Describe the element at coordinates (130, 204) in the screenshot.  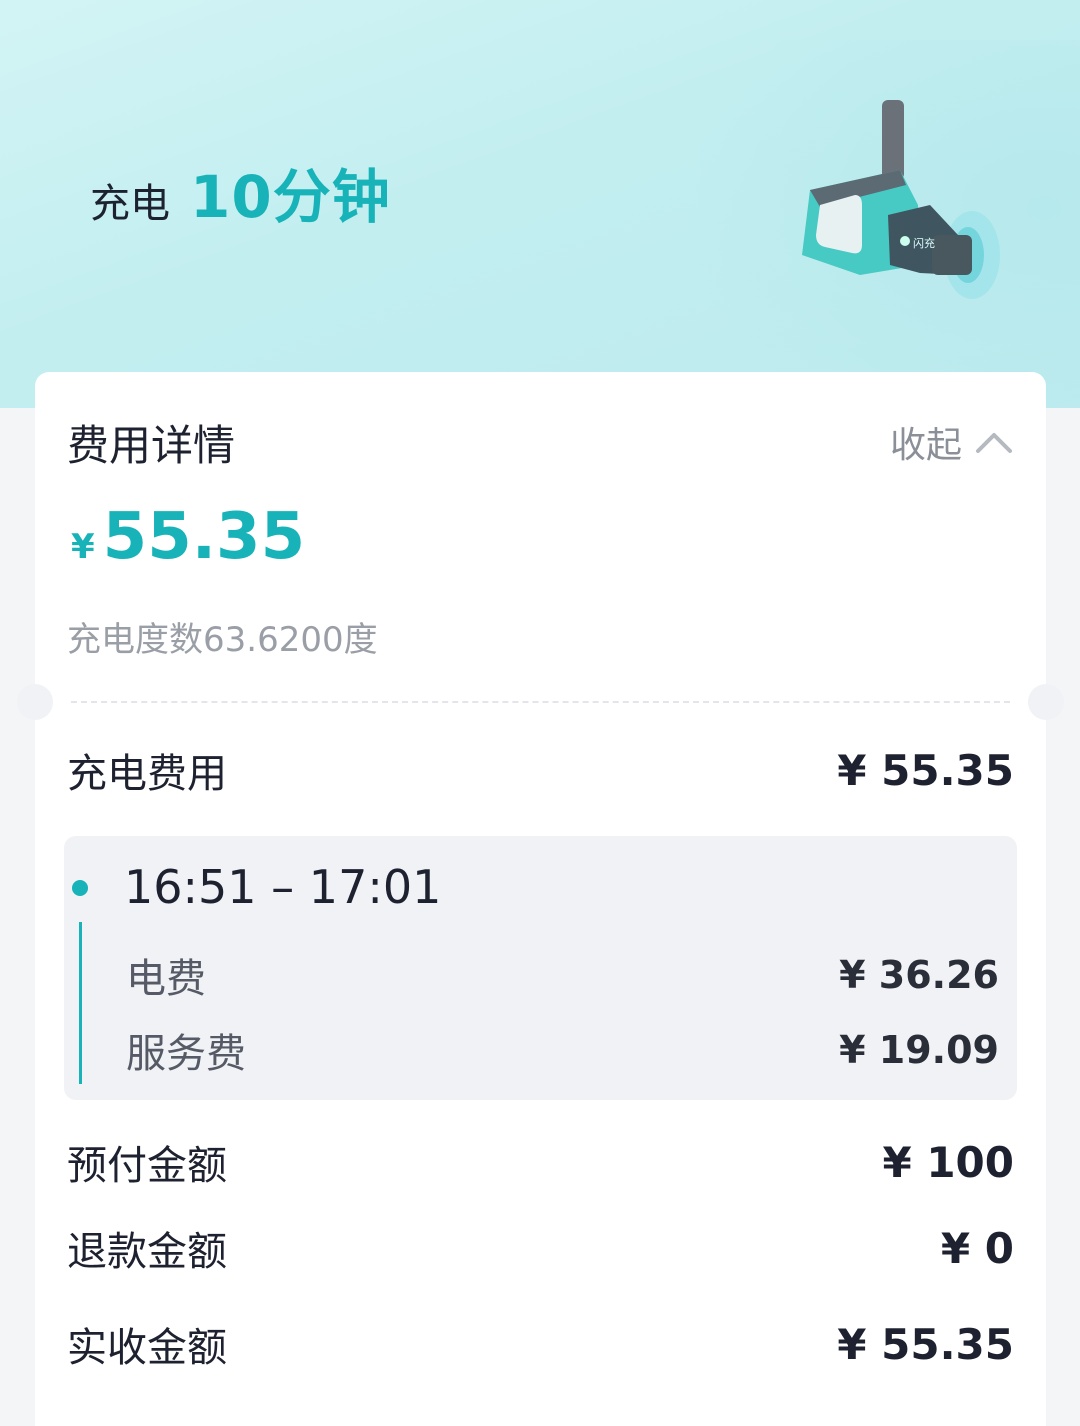
I see `charging-label: 充电` at that location.